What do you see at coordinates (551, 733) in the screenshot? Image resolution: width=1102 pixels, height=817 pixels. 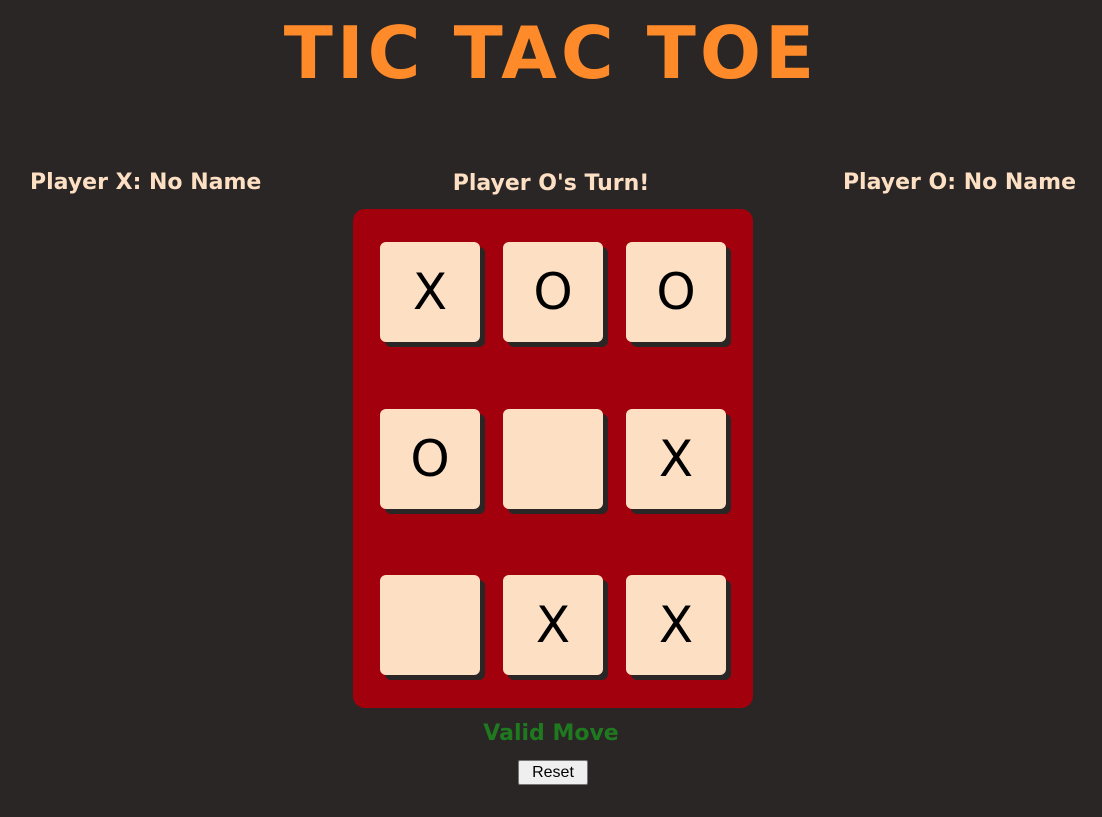 I see `move-status: Valid Move` at bounding box center [551, 733].